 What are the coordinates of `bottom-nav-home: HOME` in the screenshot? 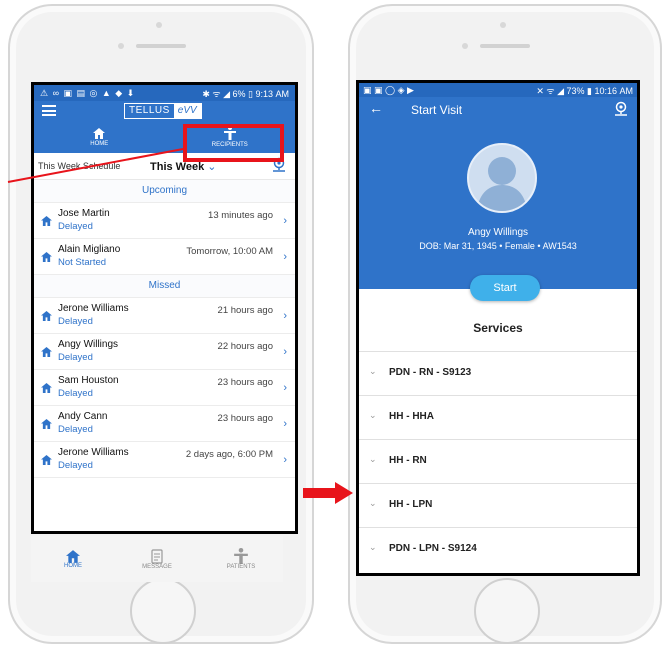 It's located at (73, 559).